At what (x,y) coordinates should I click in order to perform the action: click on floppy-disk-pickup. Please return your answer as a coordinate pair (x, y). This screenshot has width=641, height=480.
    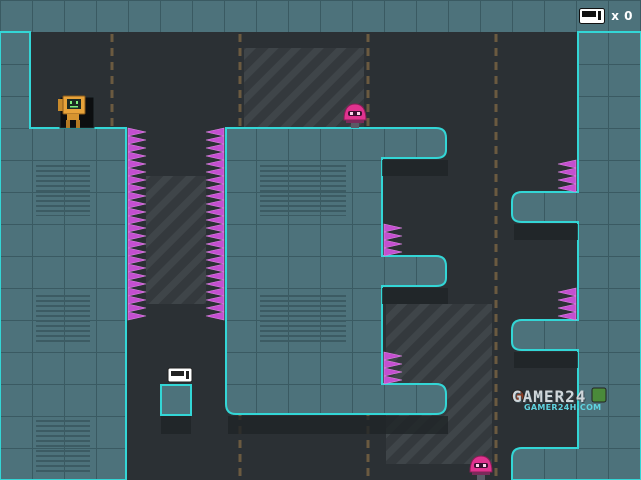
    Looking at the image, I should click on (180, 375).